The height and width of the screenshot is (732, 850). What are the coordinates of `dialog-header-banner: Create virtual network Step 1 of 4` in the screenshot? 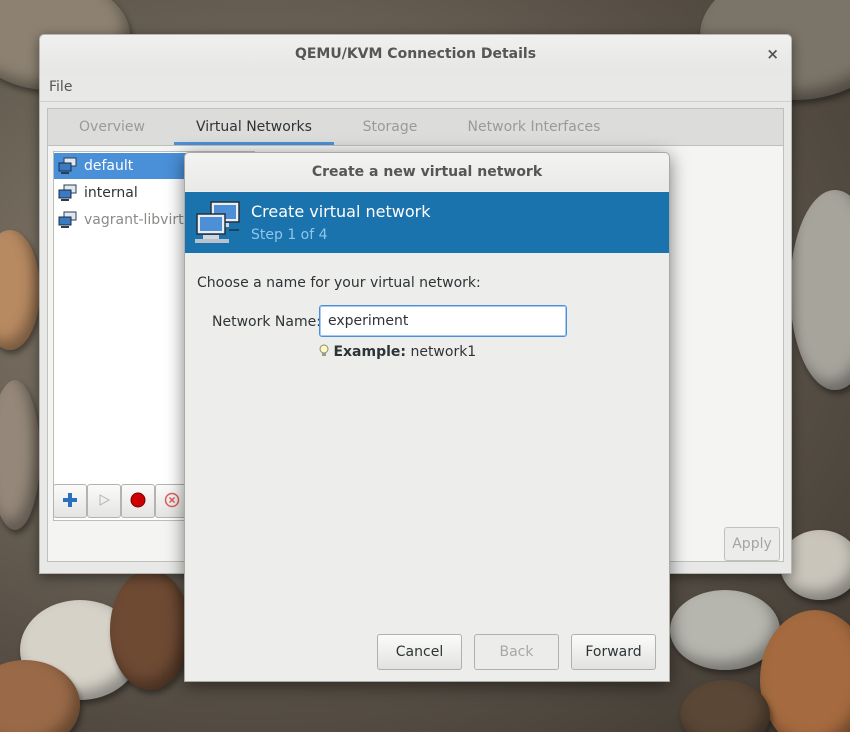 It's located at (427, 222).